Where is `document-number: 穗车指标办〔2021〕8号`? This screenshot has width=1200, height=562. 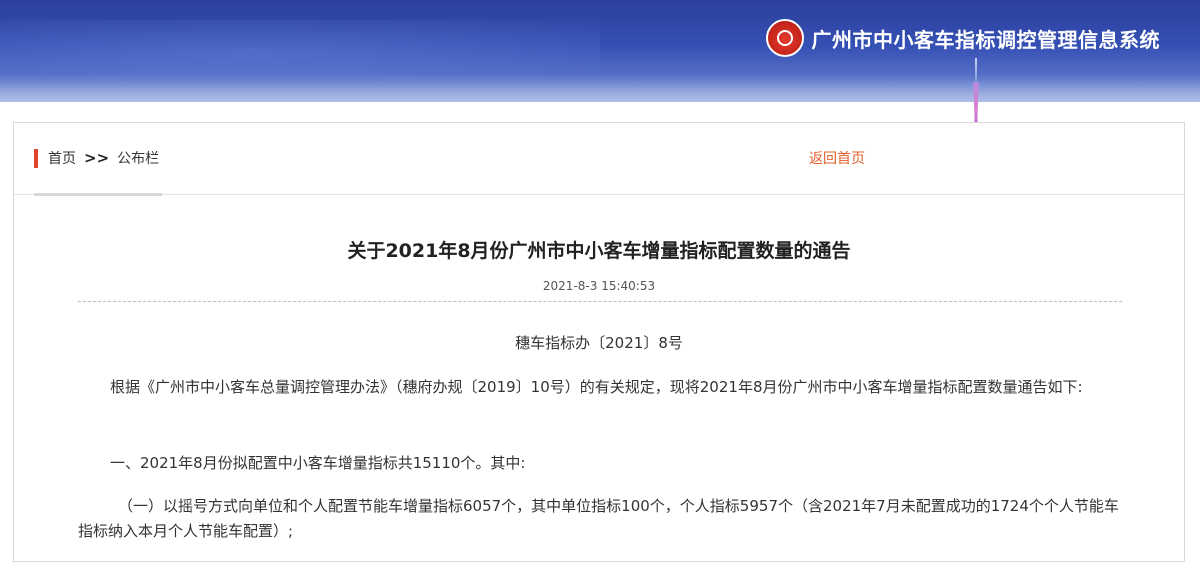
document-number: 穗车指标办〔2021〕8号 is located at coordinates (599, 343).